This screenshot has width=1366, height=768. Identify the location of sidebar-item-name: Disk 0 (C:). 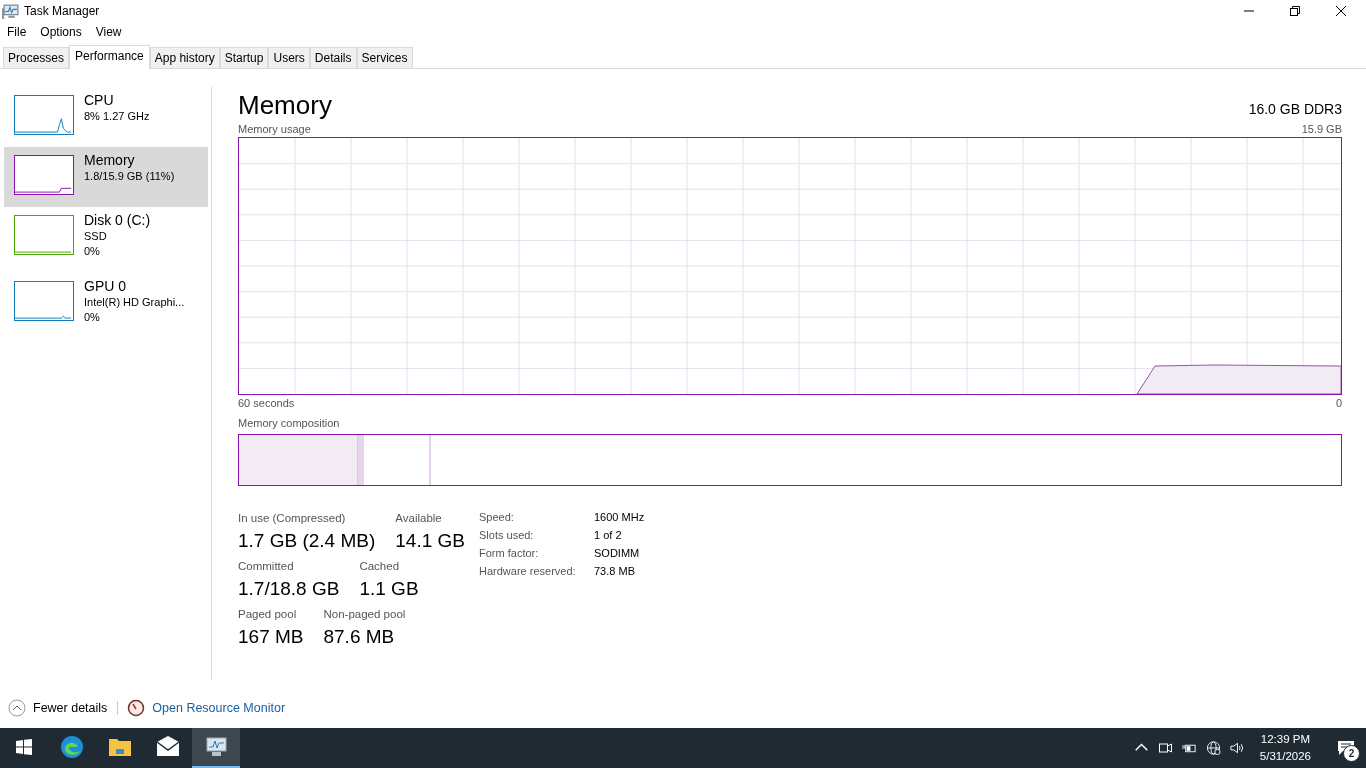
(117, 220).